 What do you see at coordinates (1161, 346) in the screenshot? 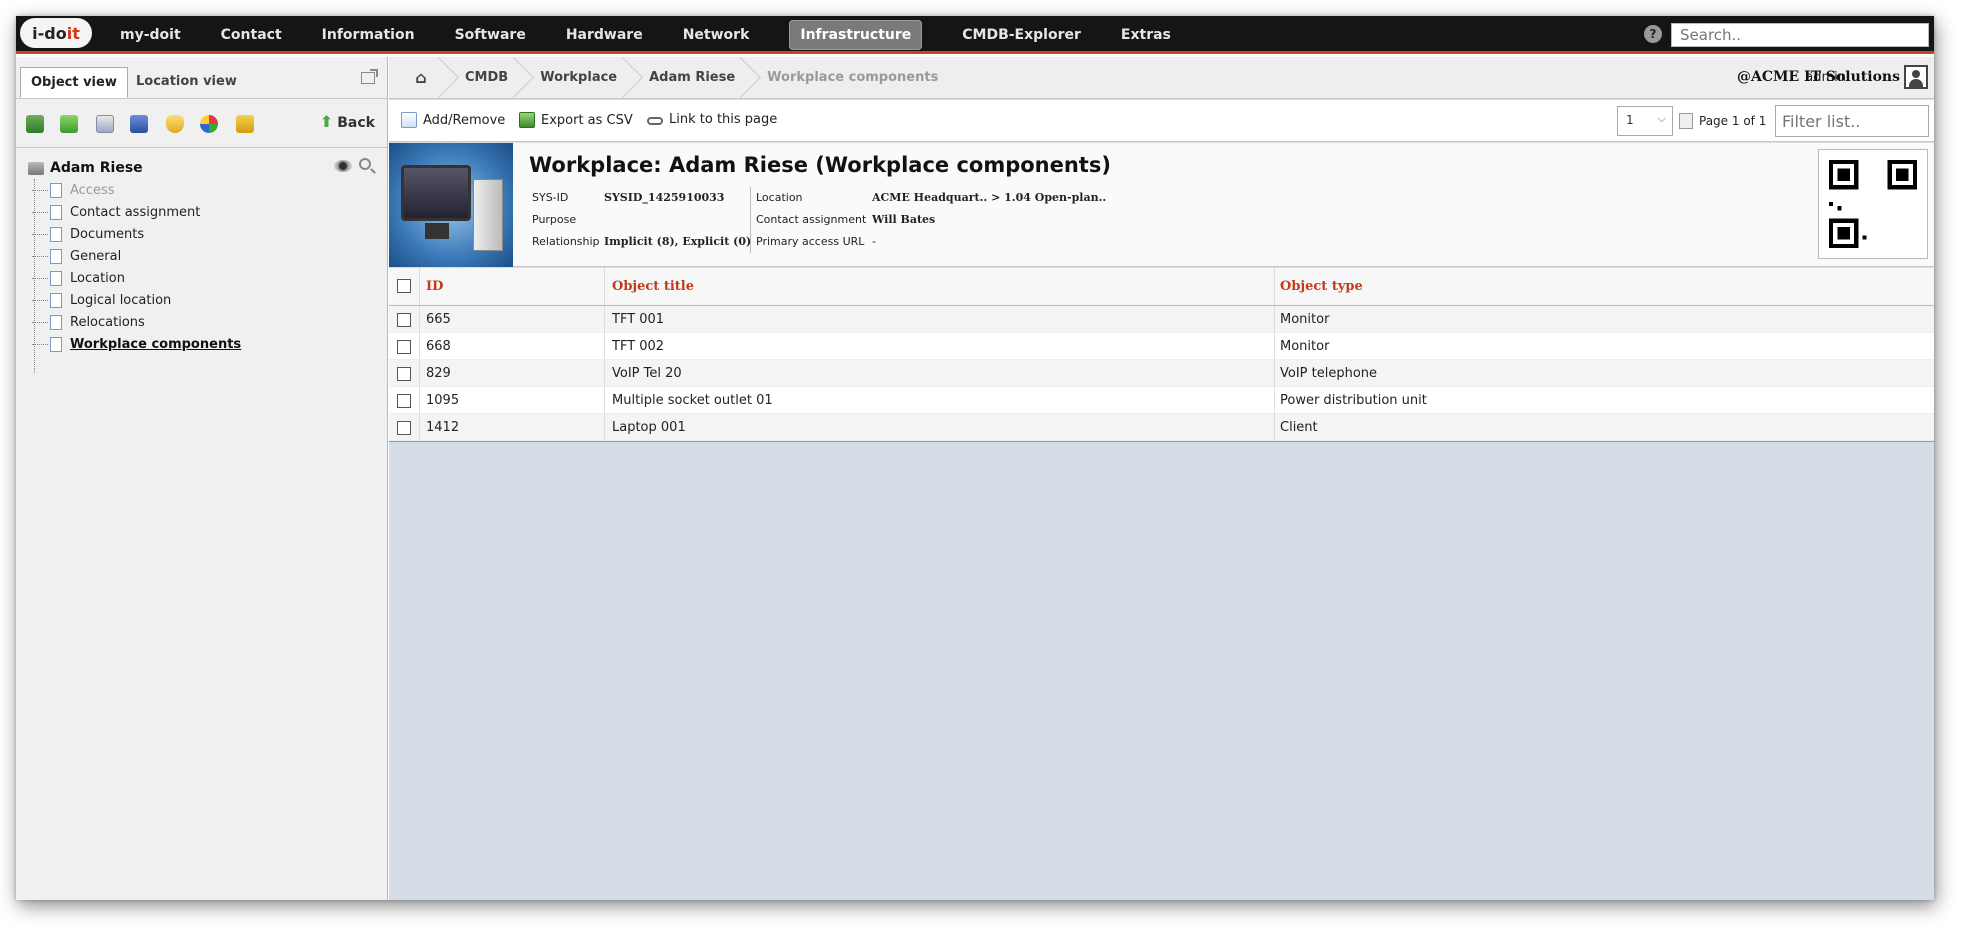
I see `table-row: 668 TFT 002 Monitor` at bounding box center [1161, 346].